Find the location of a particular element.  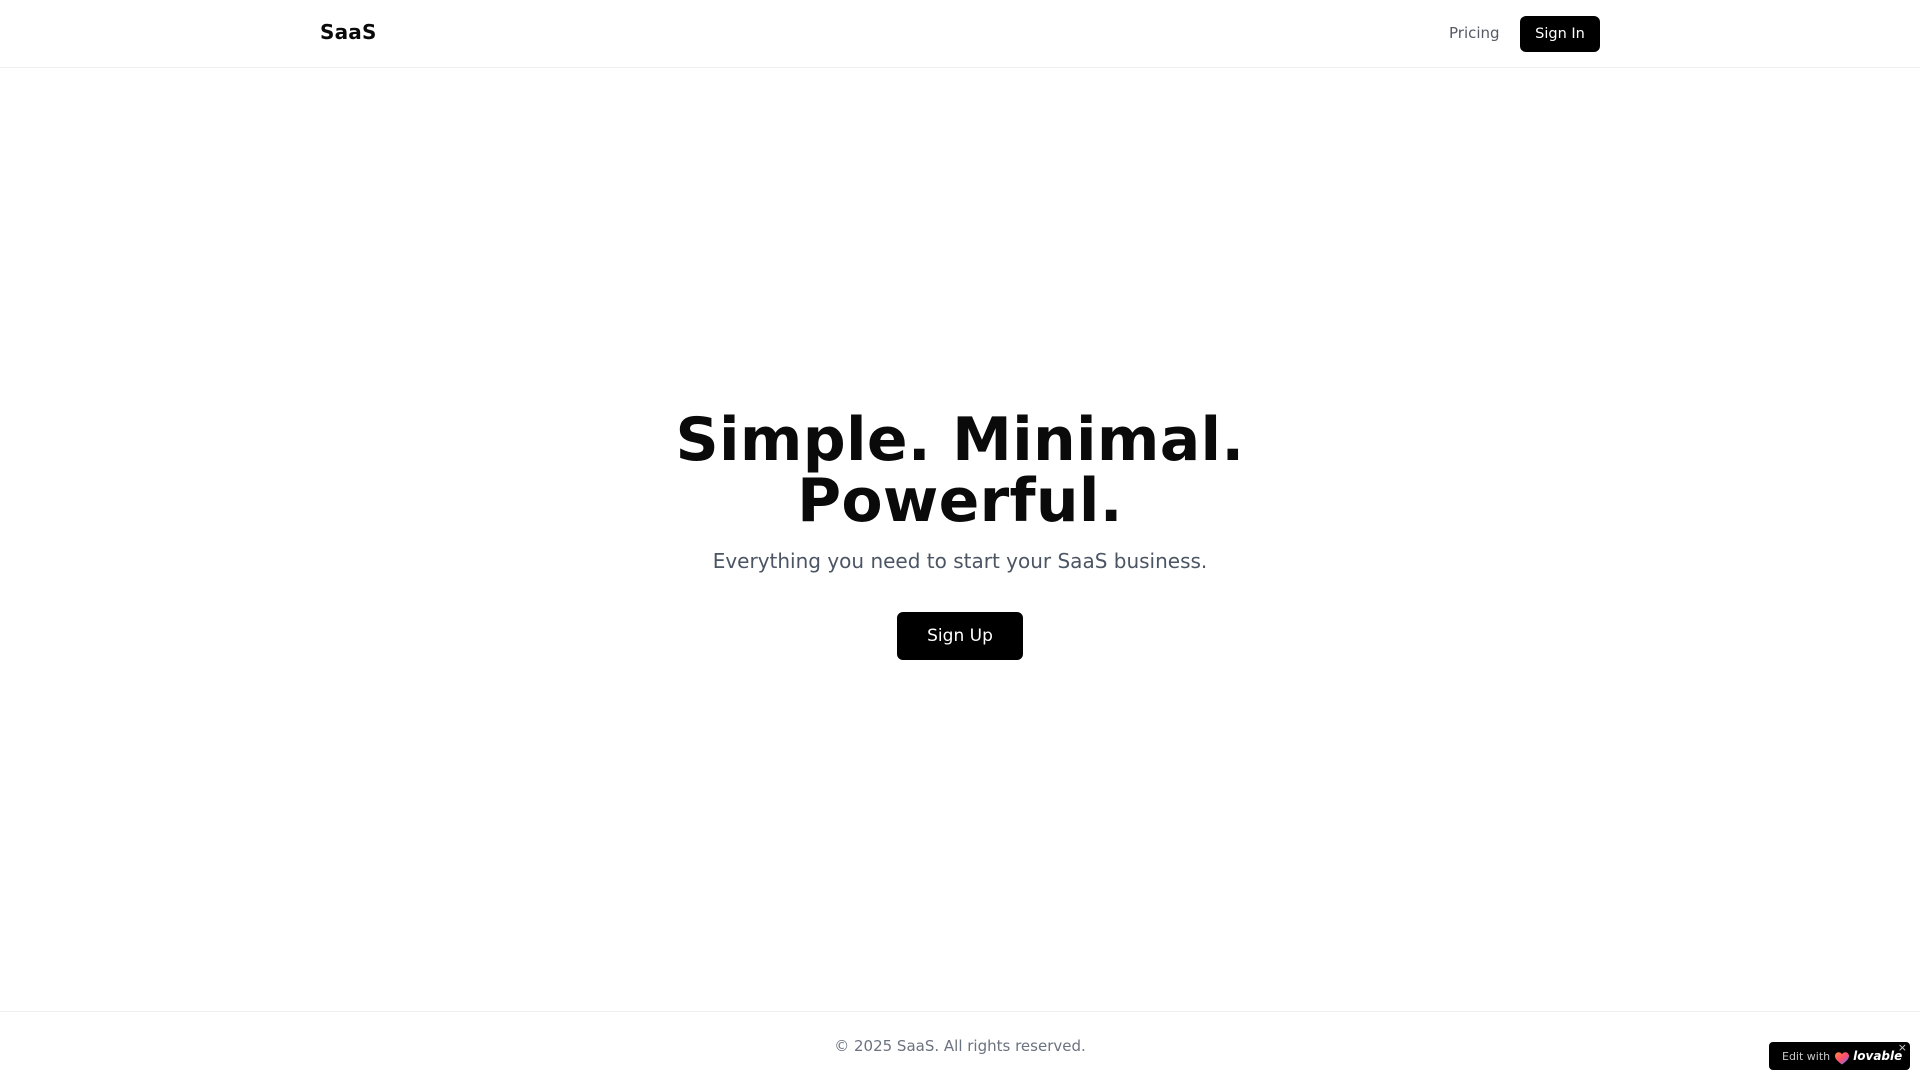

edit-with-lovable-badge: Edit with lovable × is located at coordinates (1839, 1055).